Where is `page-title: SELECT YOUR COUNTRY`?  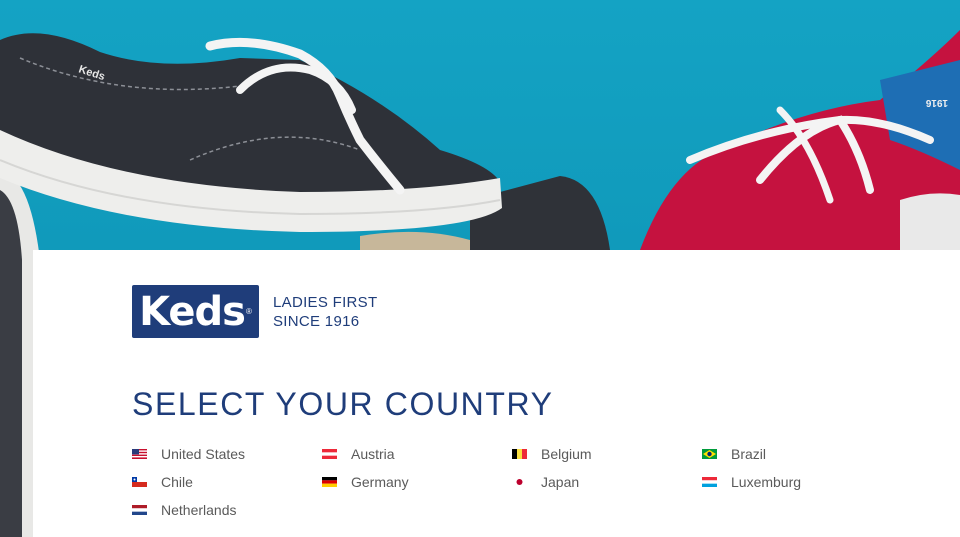 page-title: SELECT YOUR COUNTRY is located at coordinates (343, 404).